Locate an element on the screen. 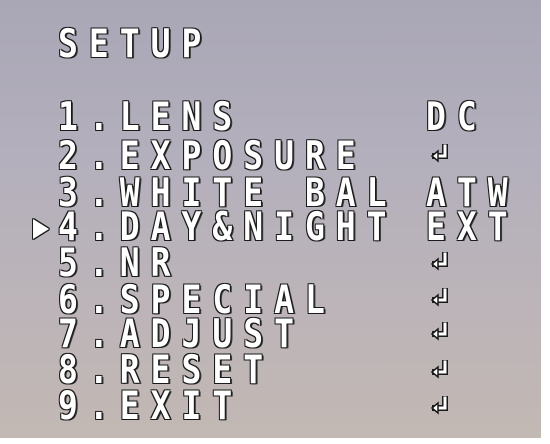 This screenshot has height=444, width=550. menu-title: SETUP is located at coordinates (135, 43).